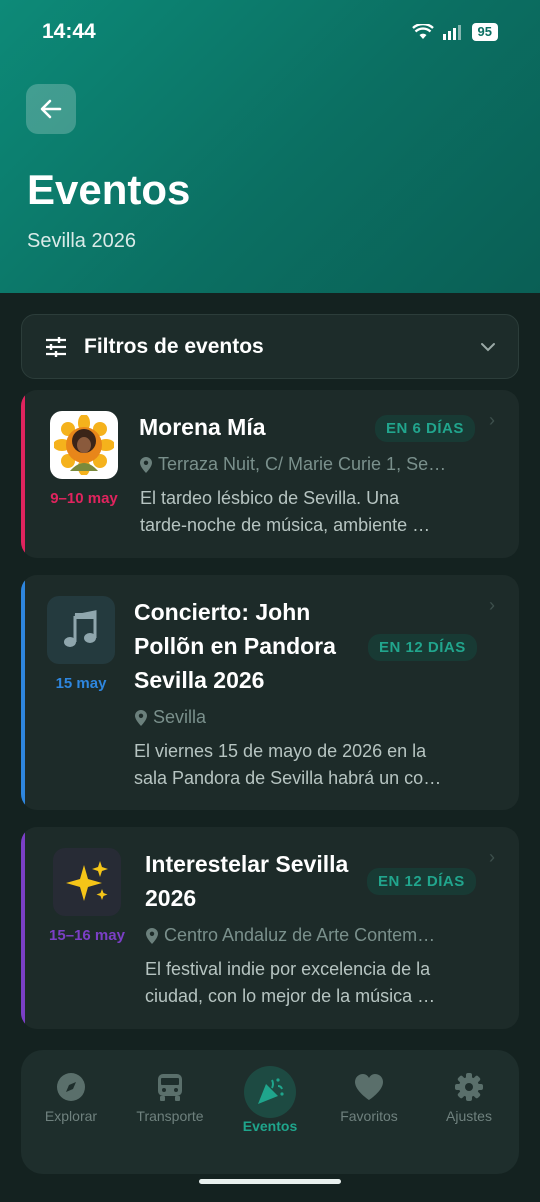  What do you see at coordinates (369, 1087) in the screenshot?
I see `heart-icon` at bounding box center [369, 1087].